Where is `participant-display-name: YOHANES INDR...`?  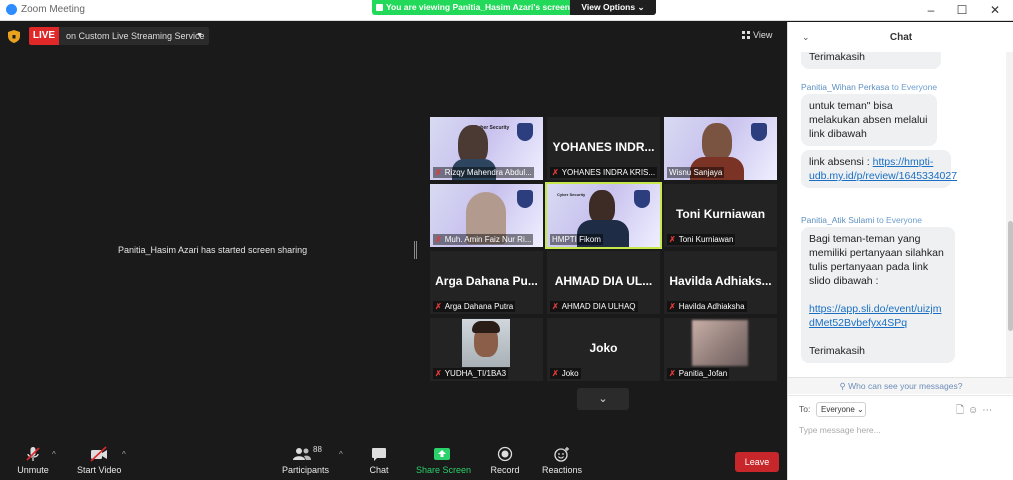
participant-display-name: YOHANES INDR... is located at coordinates (603, 147).